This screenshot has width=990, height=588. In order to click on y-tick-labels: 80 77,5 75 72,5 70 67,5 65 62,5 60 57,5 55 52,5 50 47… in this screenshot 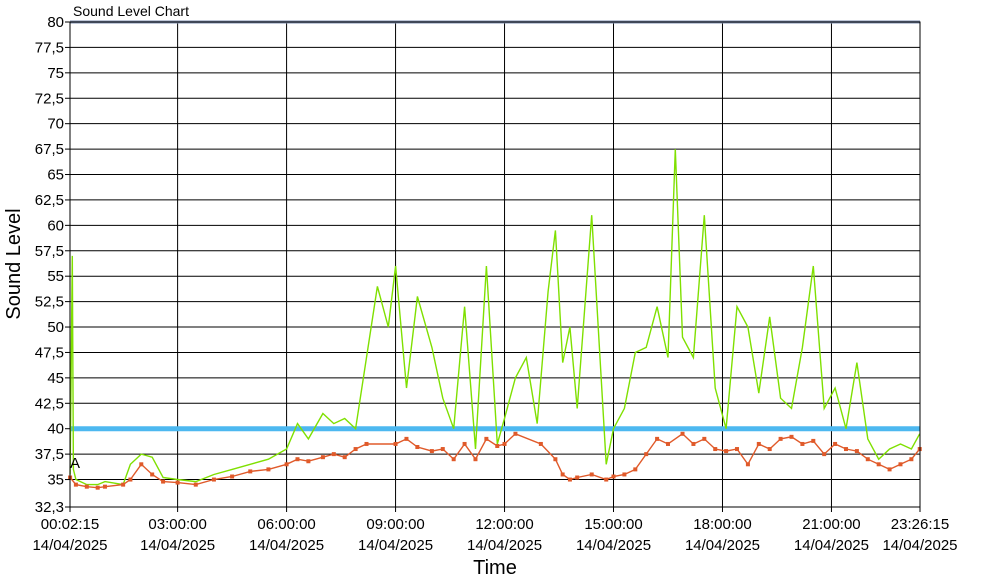, I will do `click(52, 265)`.